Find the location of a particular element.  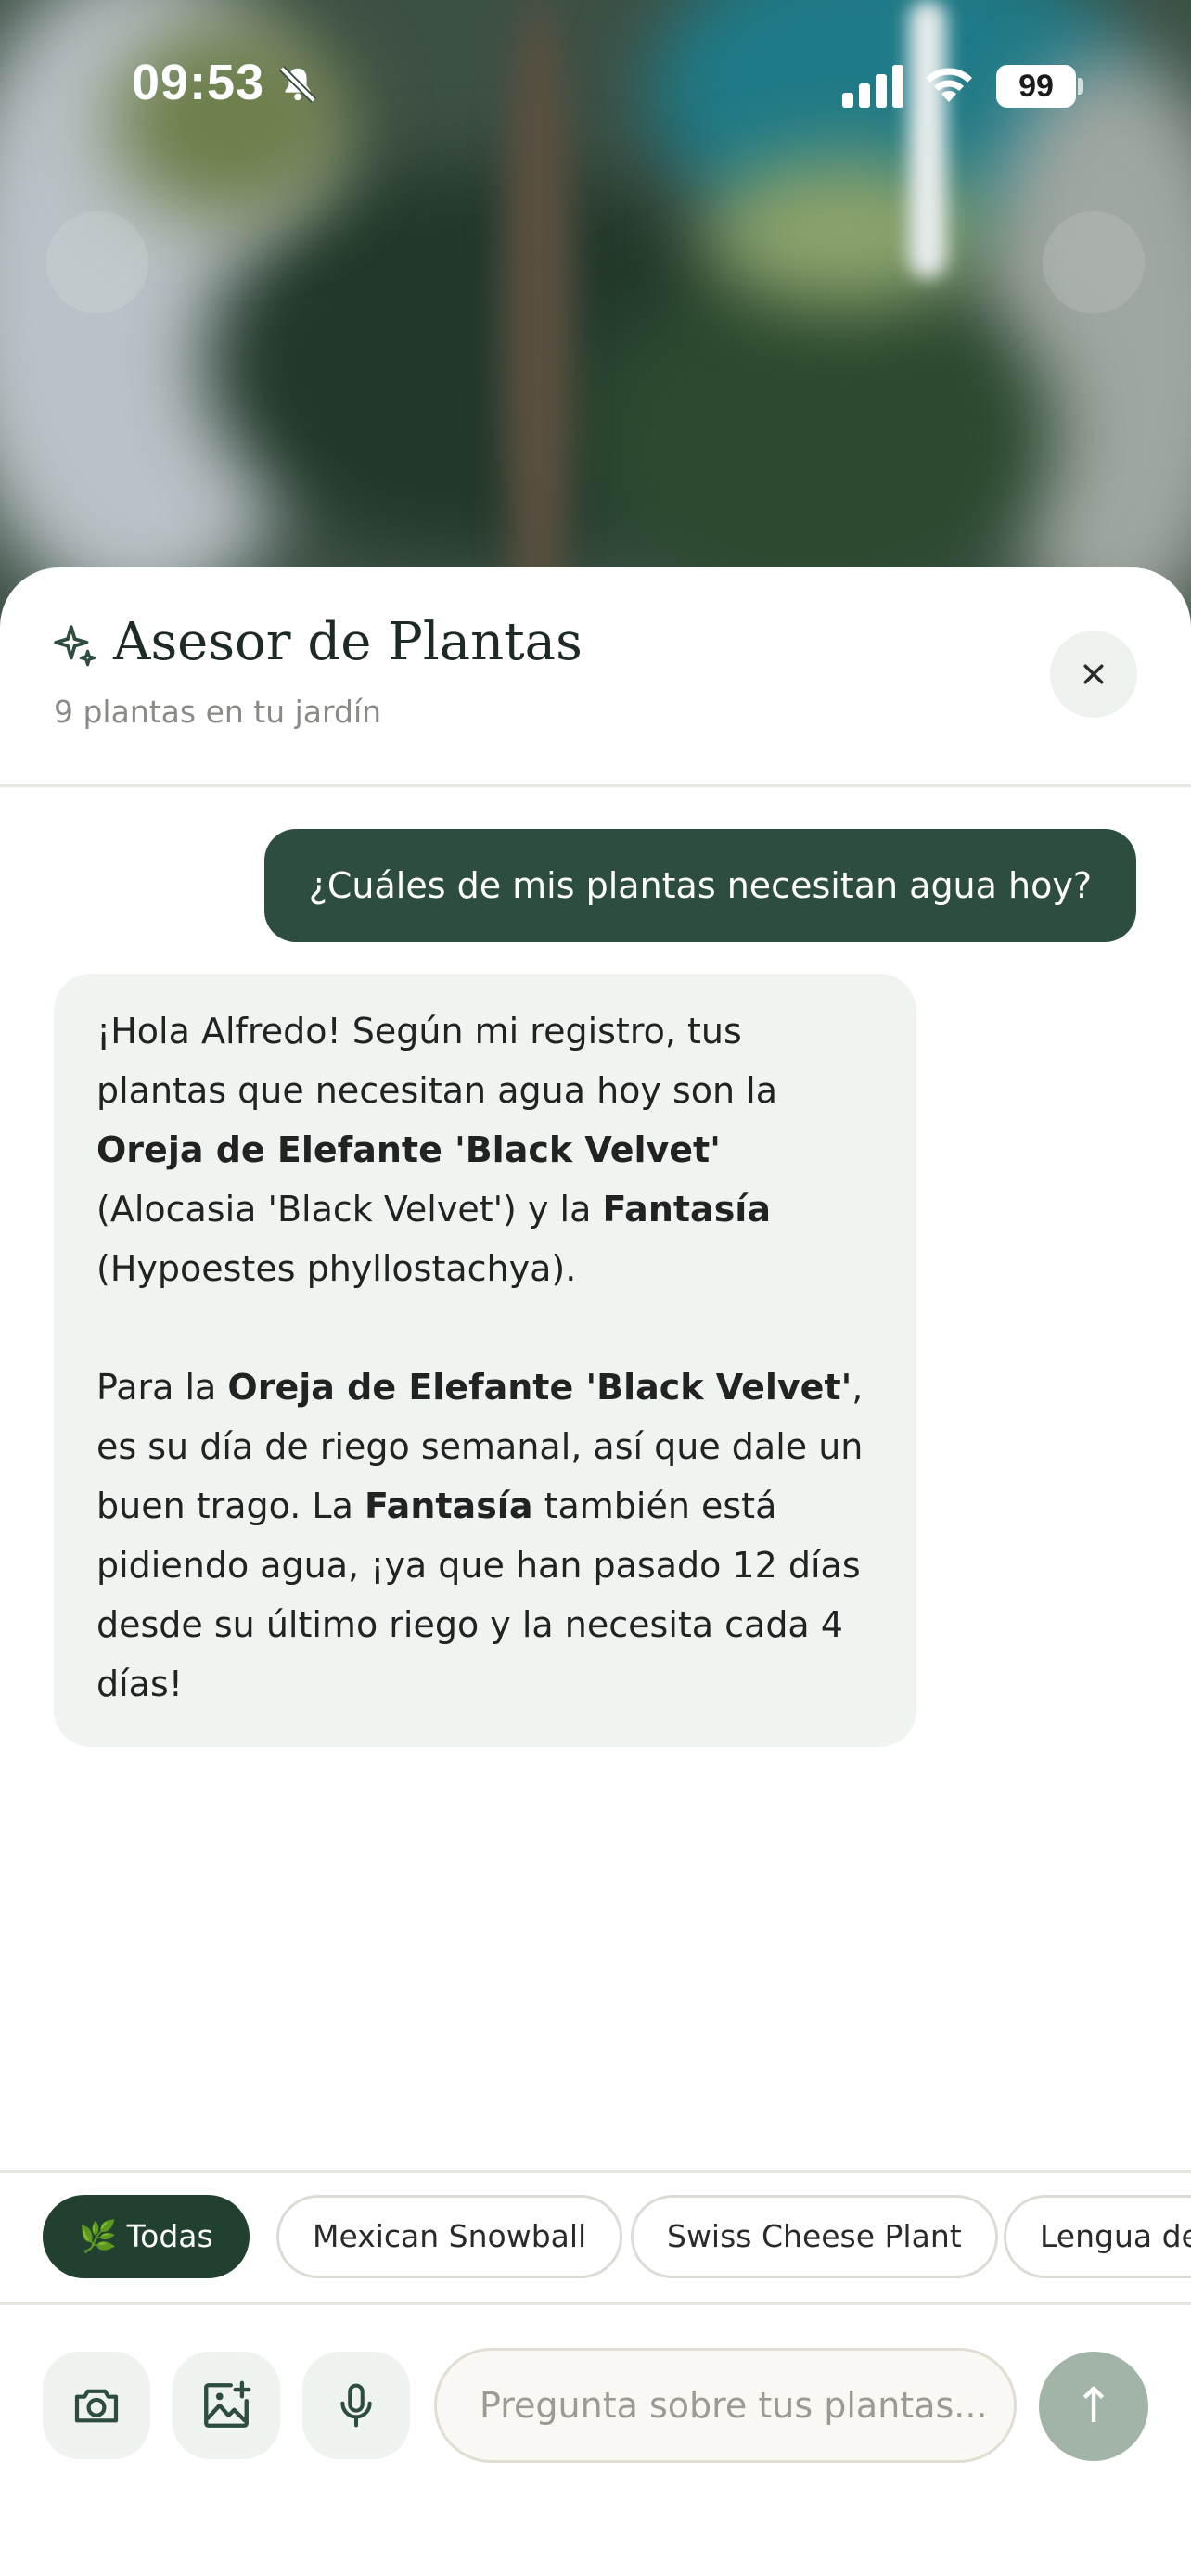

sheet-header: Asesor de Plantas 9 plantas en tu jardín is located at coordinates (595, 677).